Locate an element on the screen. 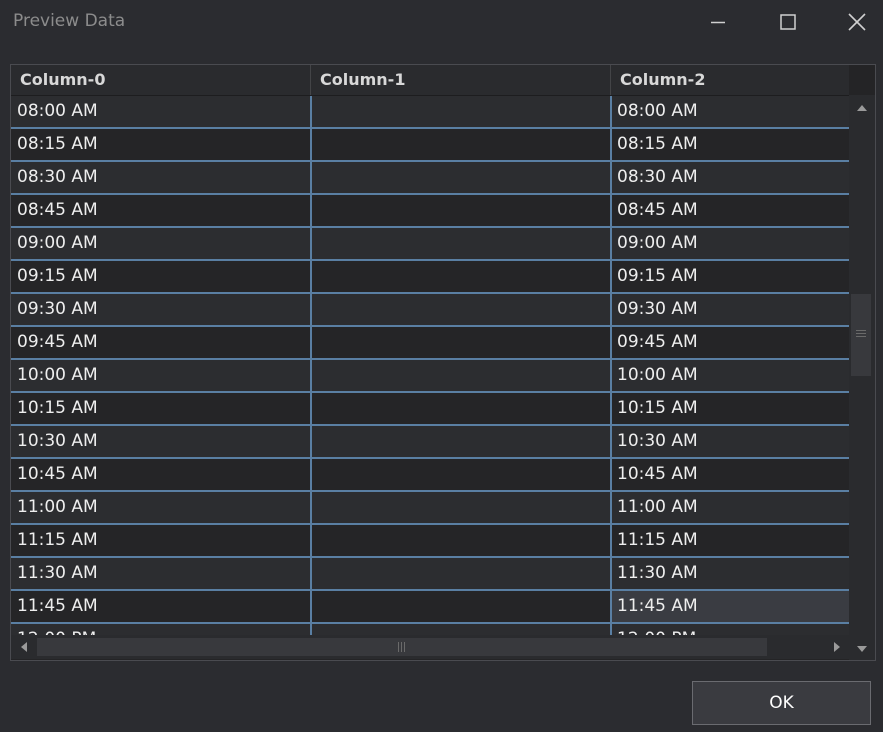 This screenshot has width=883, height=732. grid-header: Column-0 Column-1 Column-2 is located at coordinates (430, 80).